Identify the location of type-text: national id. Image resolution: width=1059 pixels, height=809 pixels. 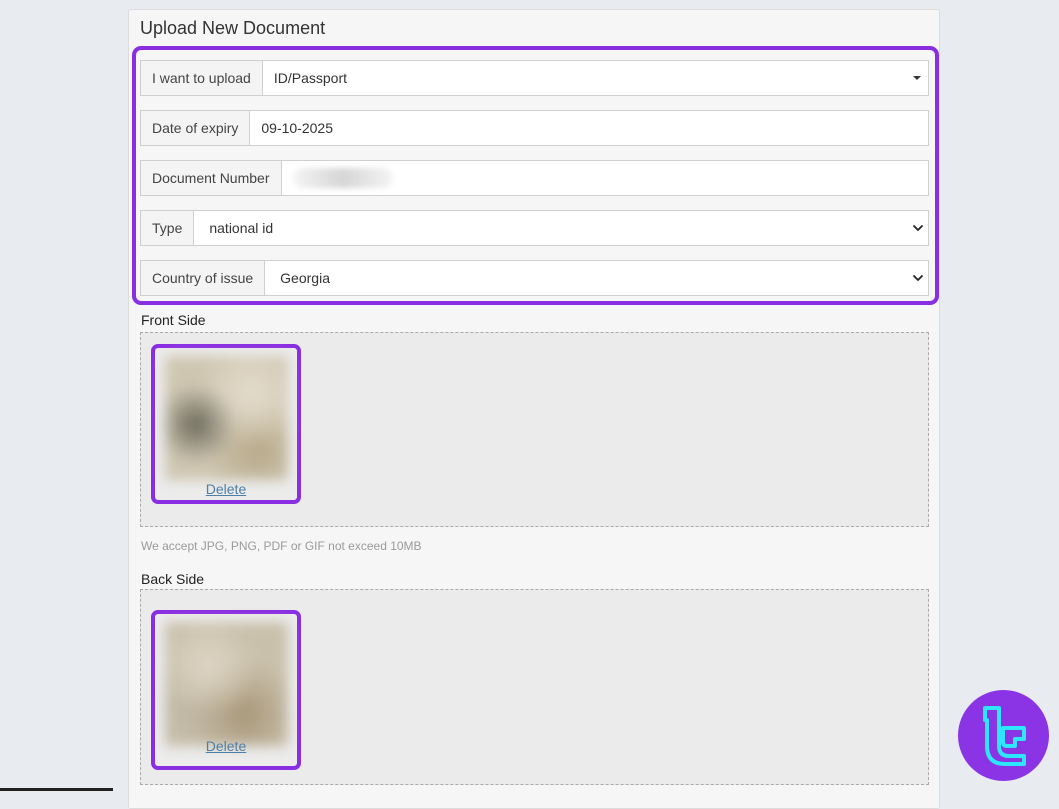
(241, 228).